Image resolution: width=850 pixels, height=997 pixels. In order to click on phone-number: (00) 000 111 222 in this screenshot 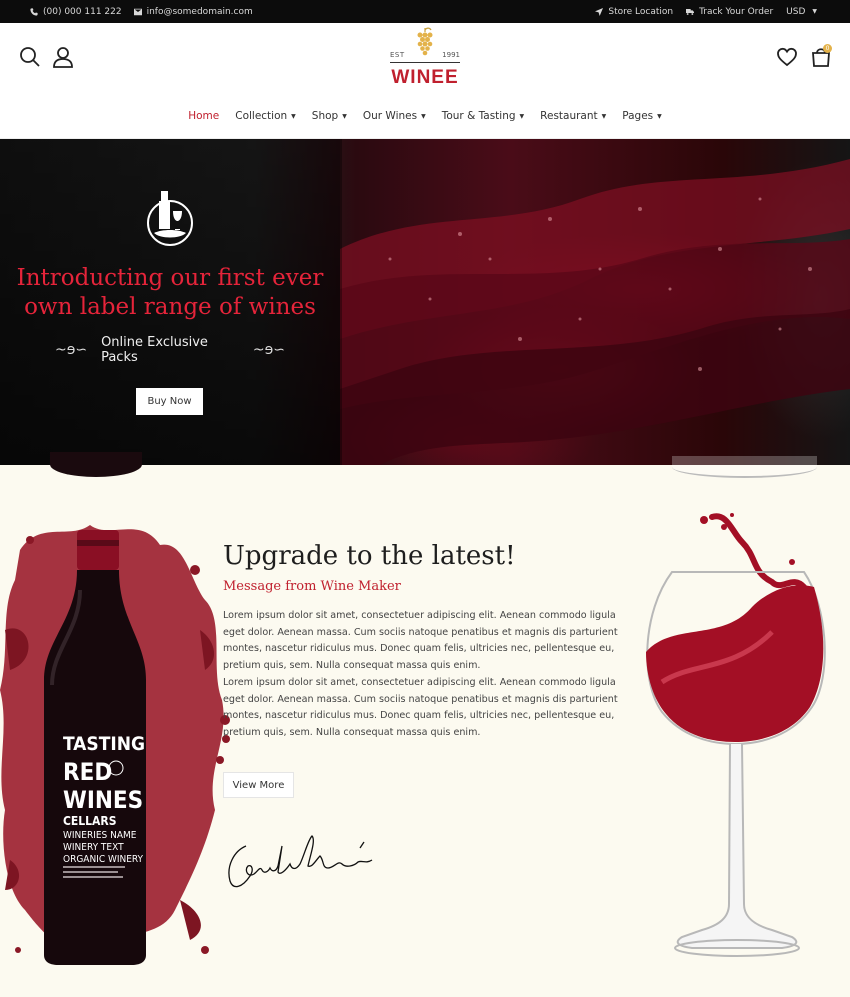, I will do `click(82, 11)`.